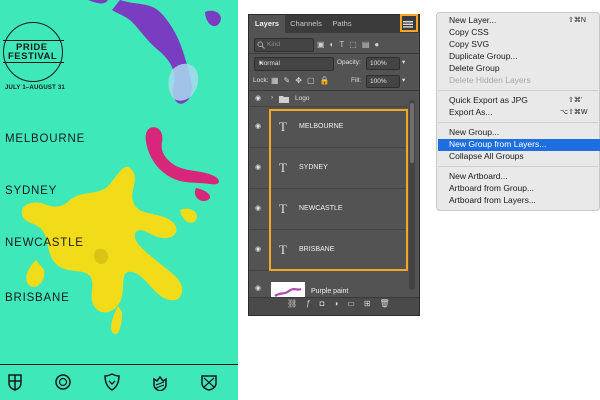 The image size is (600, 400). Describe the element at coordinates (15, 382) in the screenshot. I see `crest-icon` at that location.